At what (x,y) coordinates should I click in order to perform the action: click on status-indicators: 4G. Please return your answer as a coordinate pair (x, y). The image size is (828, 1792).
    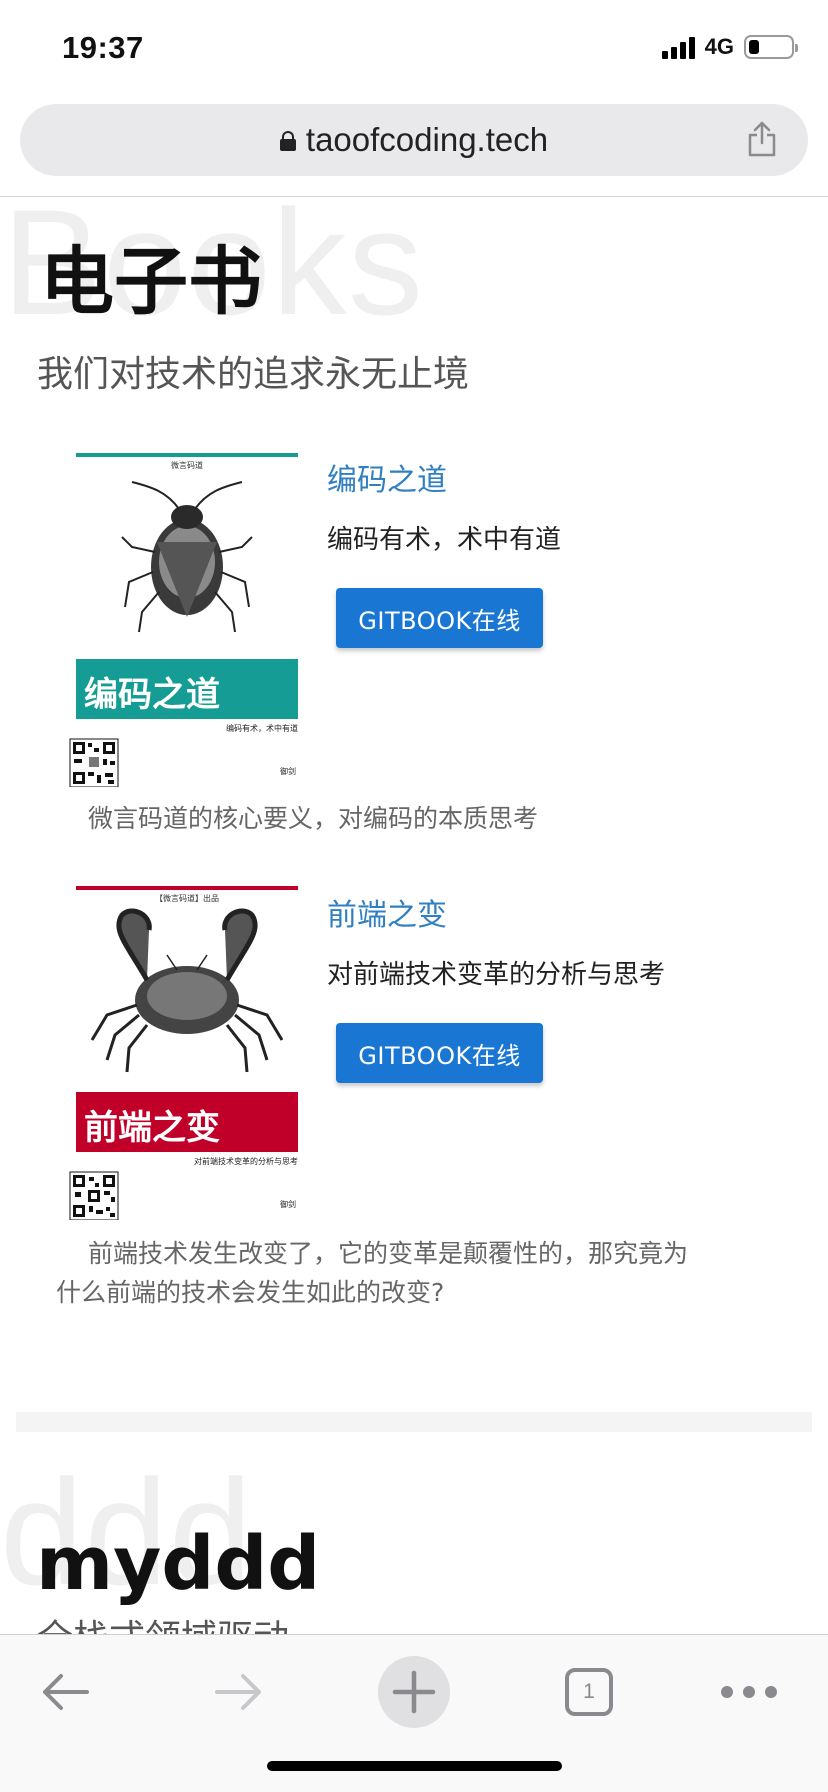
    Looking at the image, I should click on (729, 47).